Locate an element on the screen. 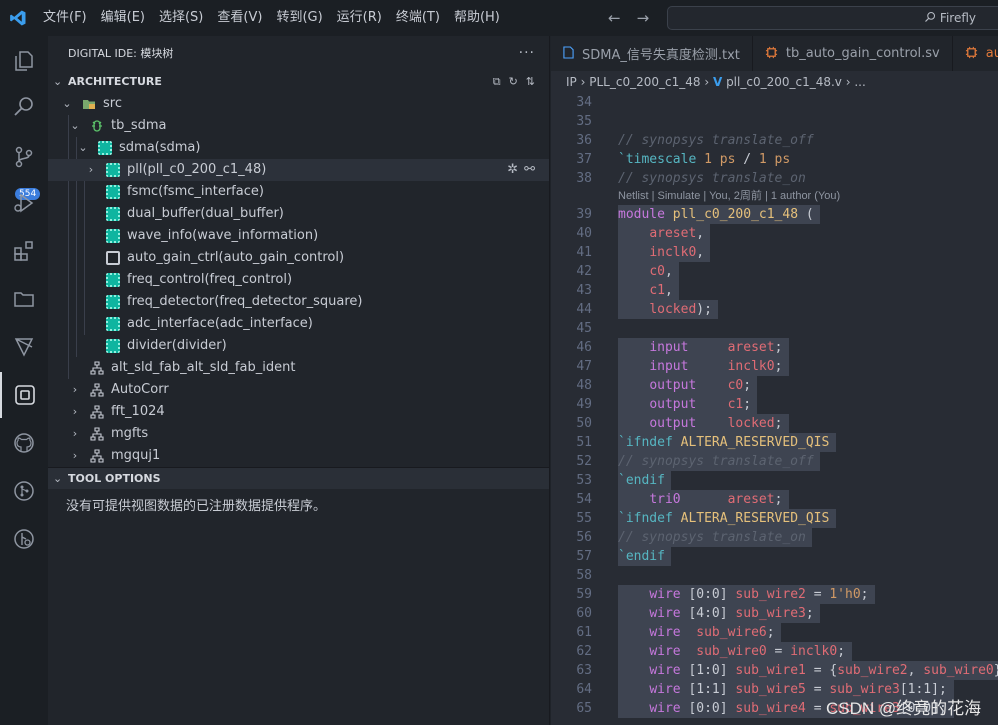 This screenshot has height=725, width=998. code-line: `timescale 1 ps / 1 ps is located at coordinates (704, 159).